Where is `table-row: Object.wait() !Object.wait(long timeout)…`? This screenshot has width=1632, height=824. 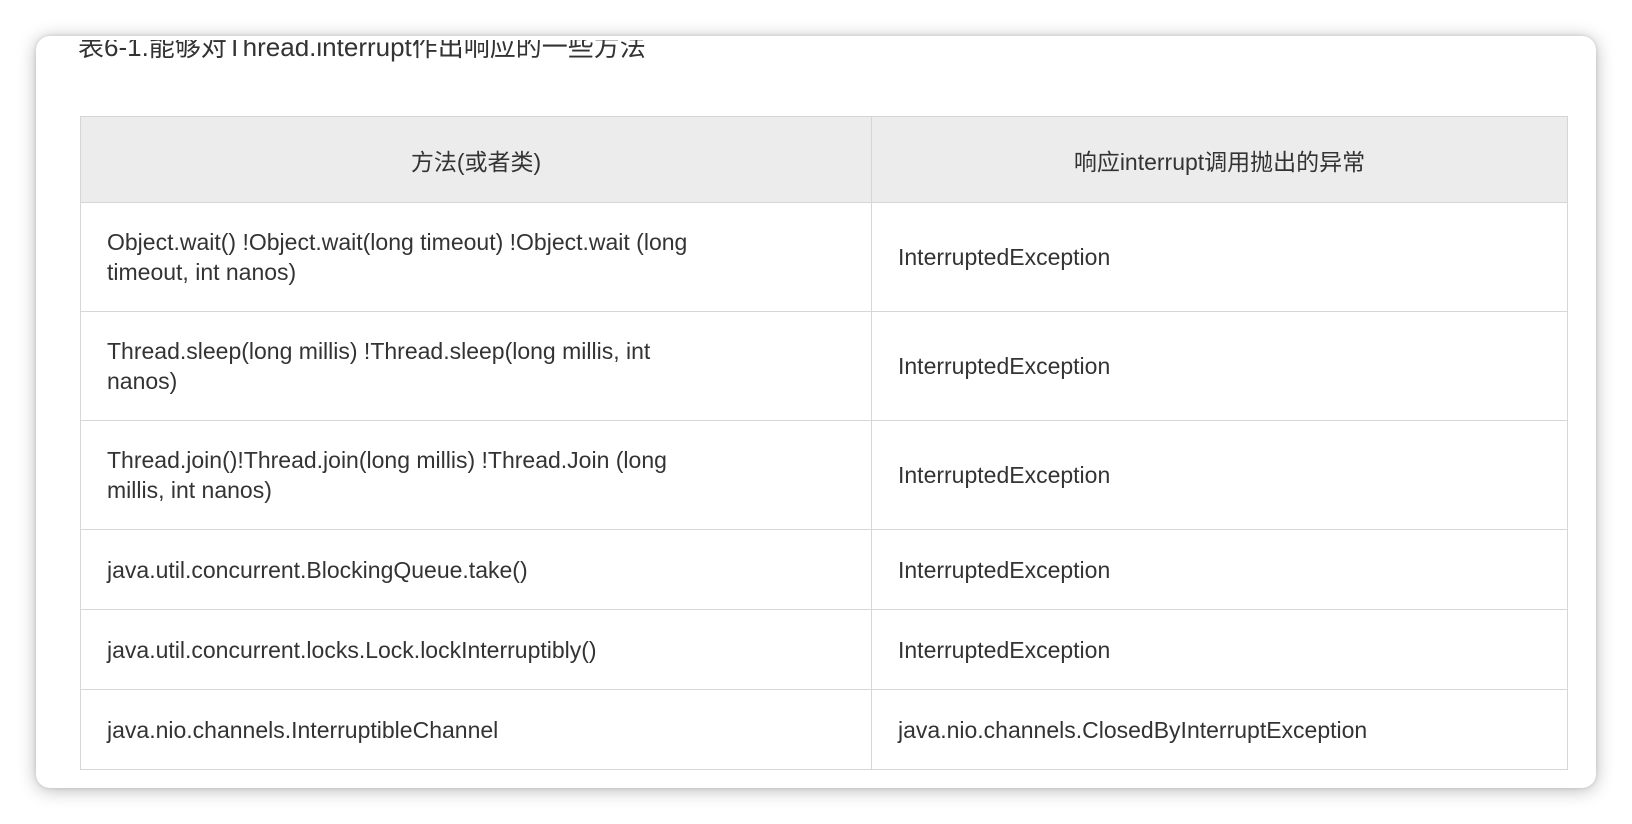 table-row: Object.wait() !Object.wait(long timeout)… is located at coordinates (824, 257).